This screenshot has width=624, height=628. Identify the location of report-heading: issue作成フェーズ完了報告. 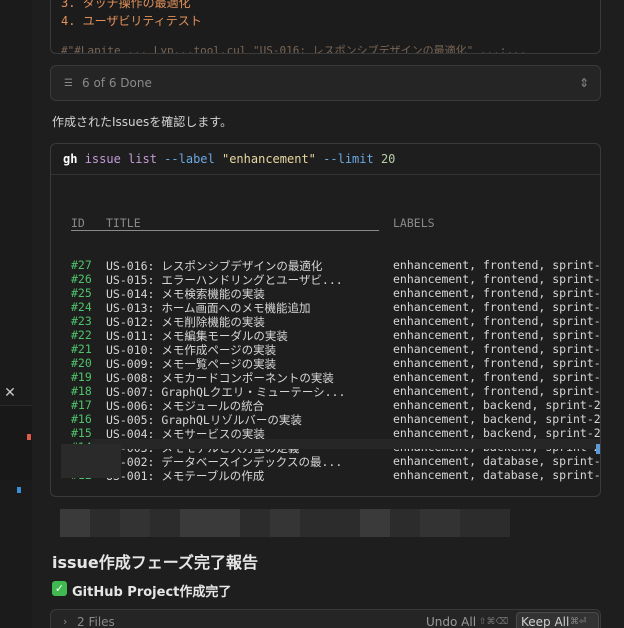
(155, 562).